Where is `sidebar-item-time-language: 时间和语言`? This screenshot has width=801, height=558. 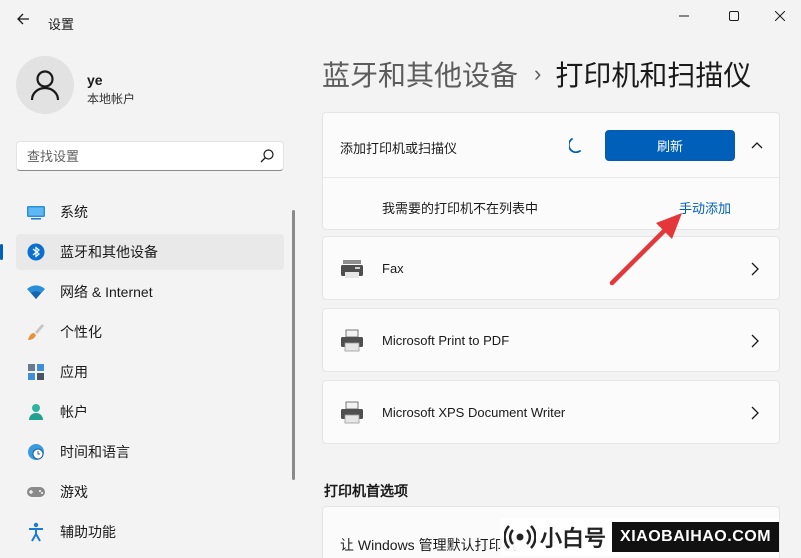
sidebar-item-time-language: 时间和语言 is located at coordinates (150, 452).